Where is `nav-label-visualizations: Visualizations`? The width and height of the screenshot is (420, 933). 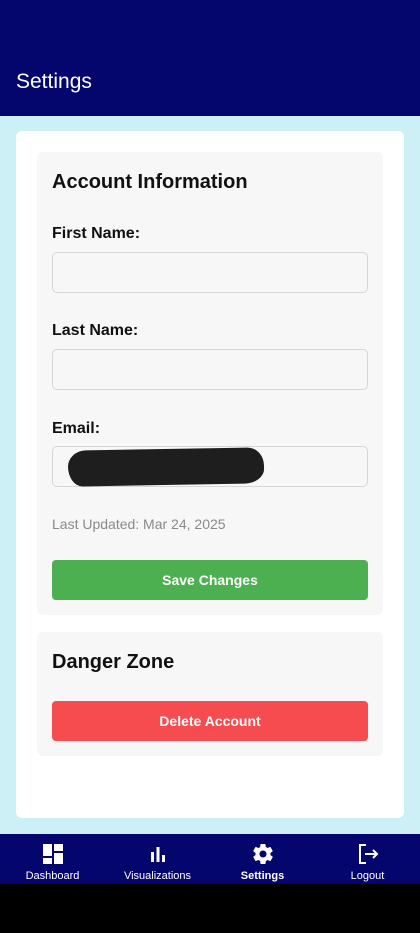
nav-label-visualizations: Visualizations is located at coordinates (157, 876).